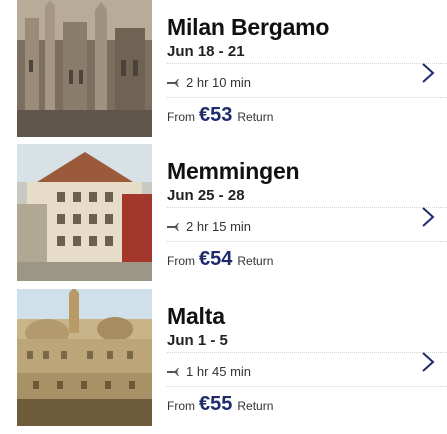 This screenshot has width=447, height=434. What do you see at coordinates (219, 82) in the screenshot?
I see `duration-text: 2 hr 10 min` at bounding box center [219, 82].